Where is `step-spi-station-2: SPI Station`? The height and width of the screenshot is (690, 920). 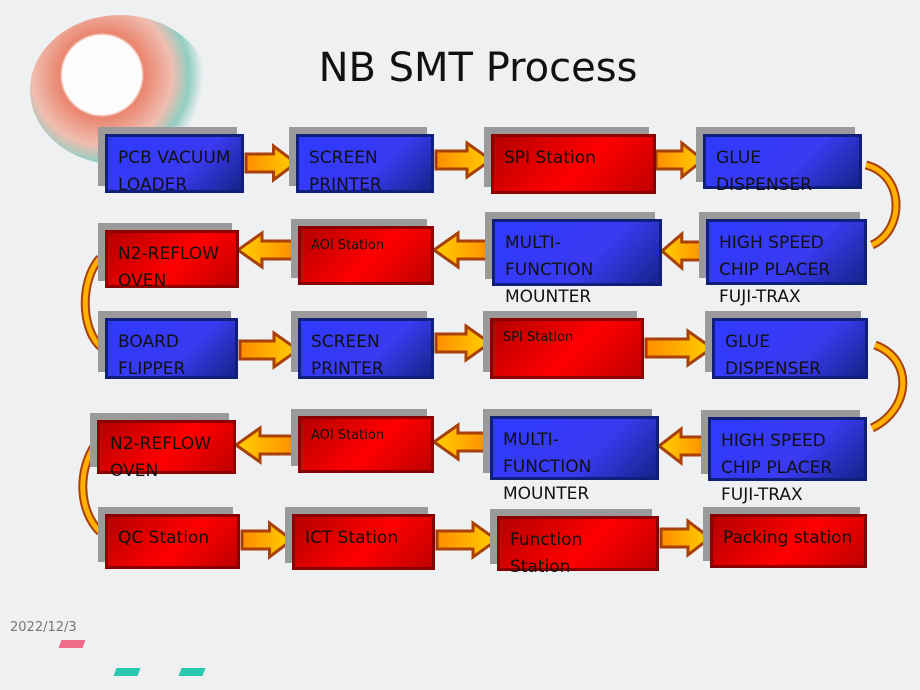
step-spi-station-2: SPI Station is located at coordinates (567, 348).